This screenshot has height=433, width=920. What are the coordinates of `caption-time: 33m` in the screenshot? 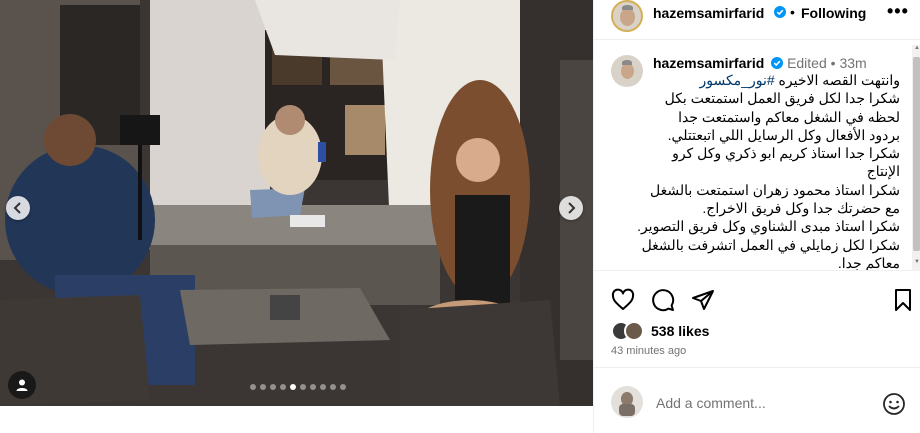 It's located at (853, 63).